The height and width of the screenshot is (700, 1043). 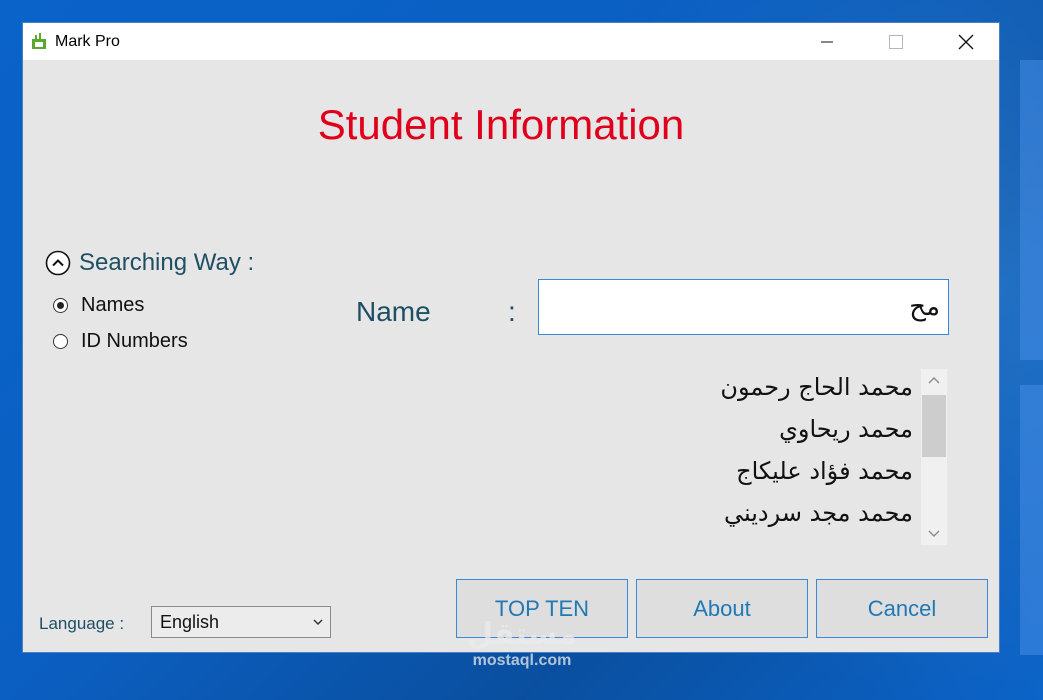 I want to click on minimize-icon, so click(x=827, y=41).